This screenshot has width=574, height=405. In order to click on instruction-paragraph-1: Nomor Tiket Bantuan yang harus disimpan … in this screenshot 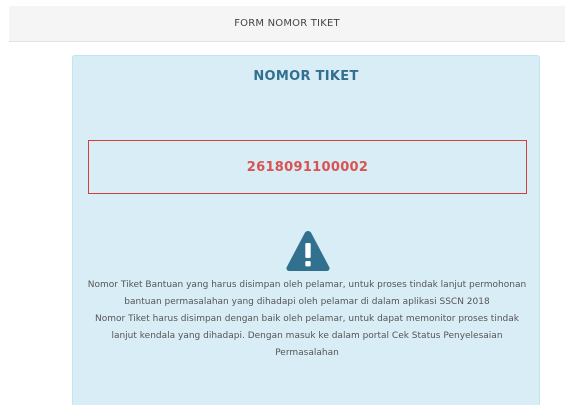, I will do `click(307, 293)`.